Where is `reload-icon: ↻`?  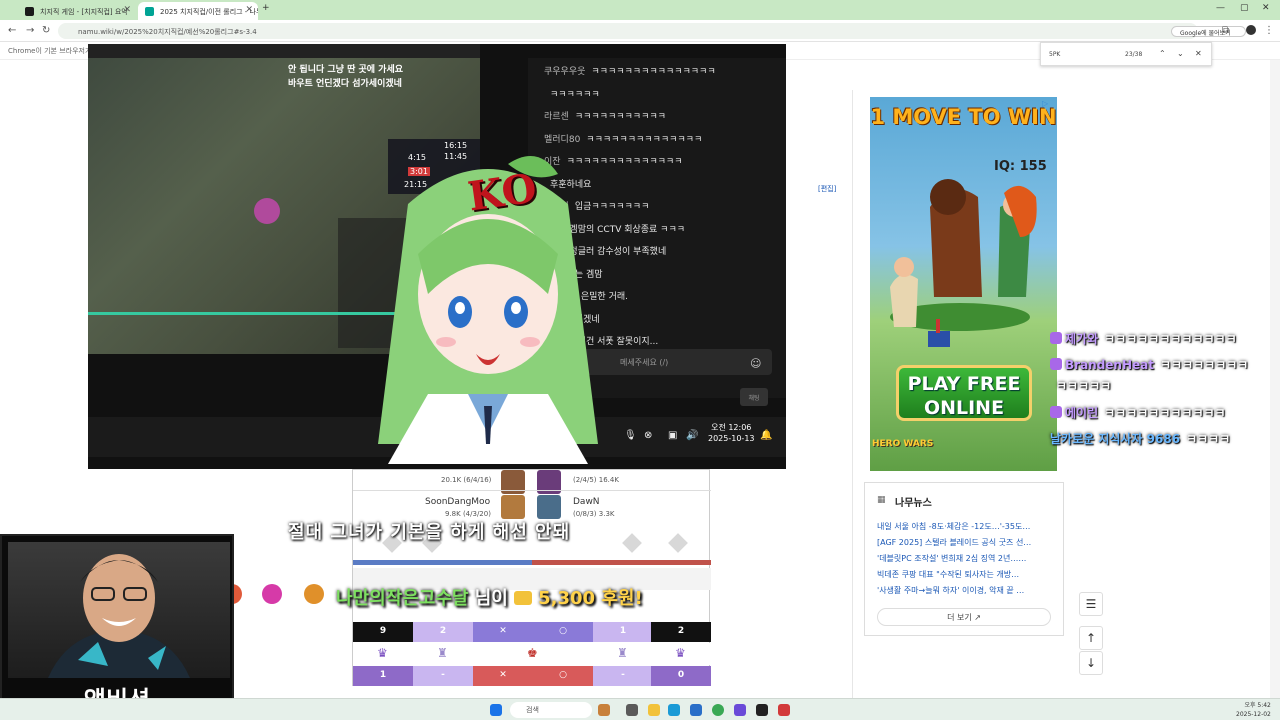 reload-icon: ↻ is located at coordinates (46, 30).